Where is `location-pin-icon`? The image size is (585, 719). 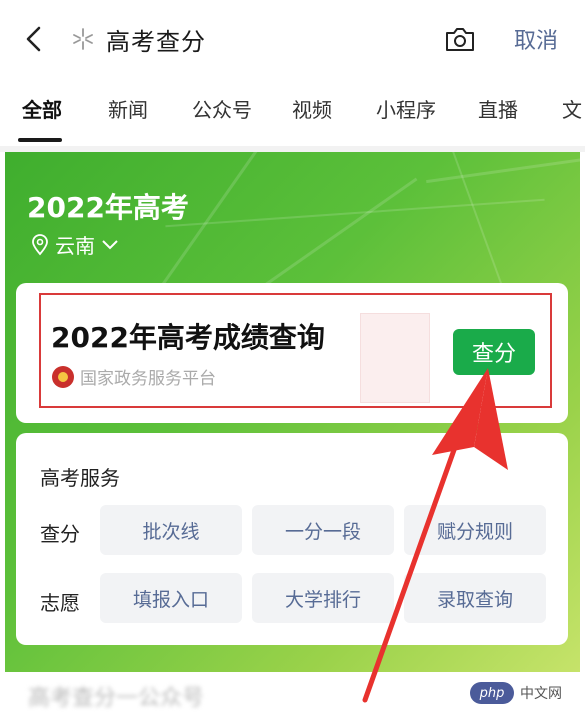
location-pin-icon is located at coordinates (40, 244).